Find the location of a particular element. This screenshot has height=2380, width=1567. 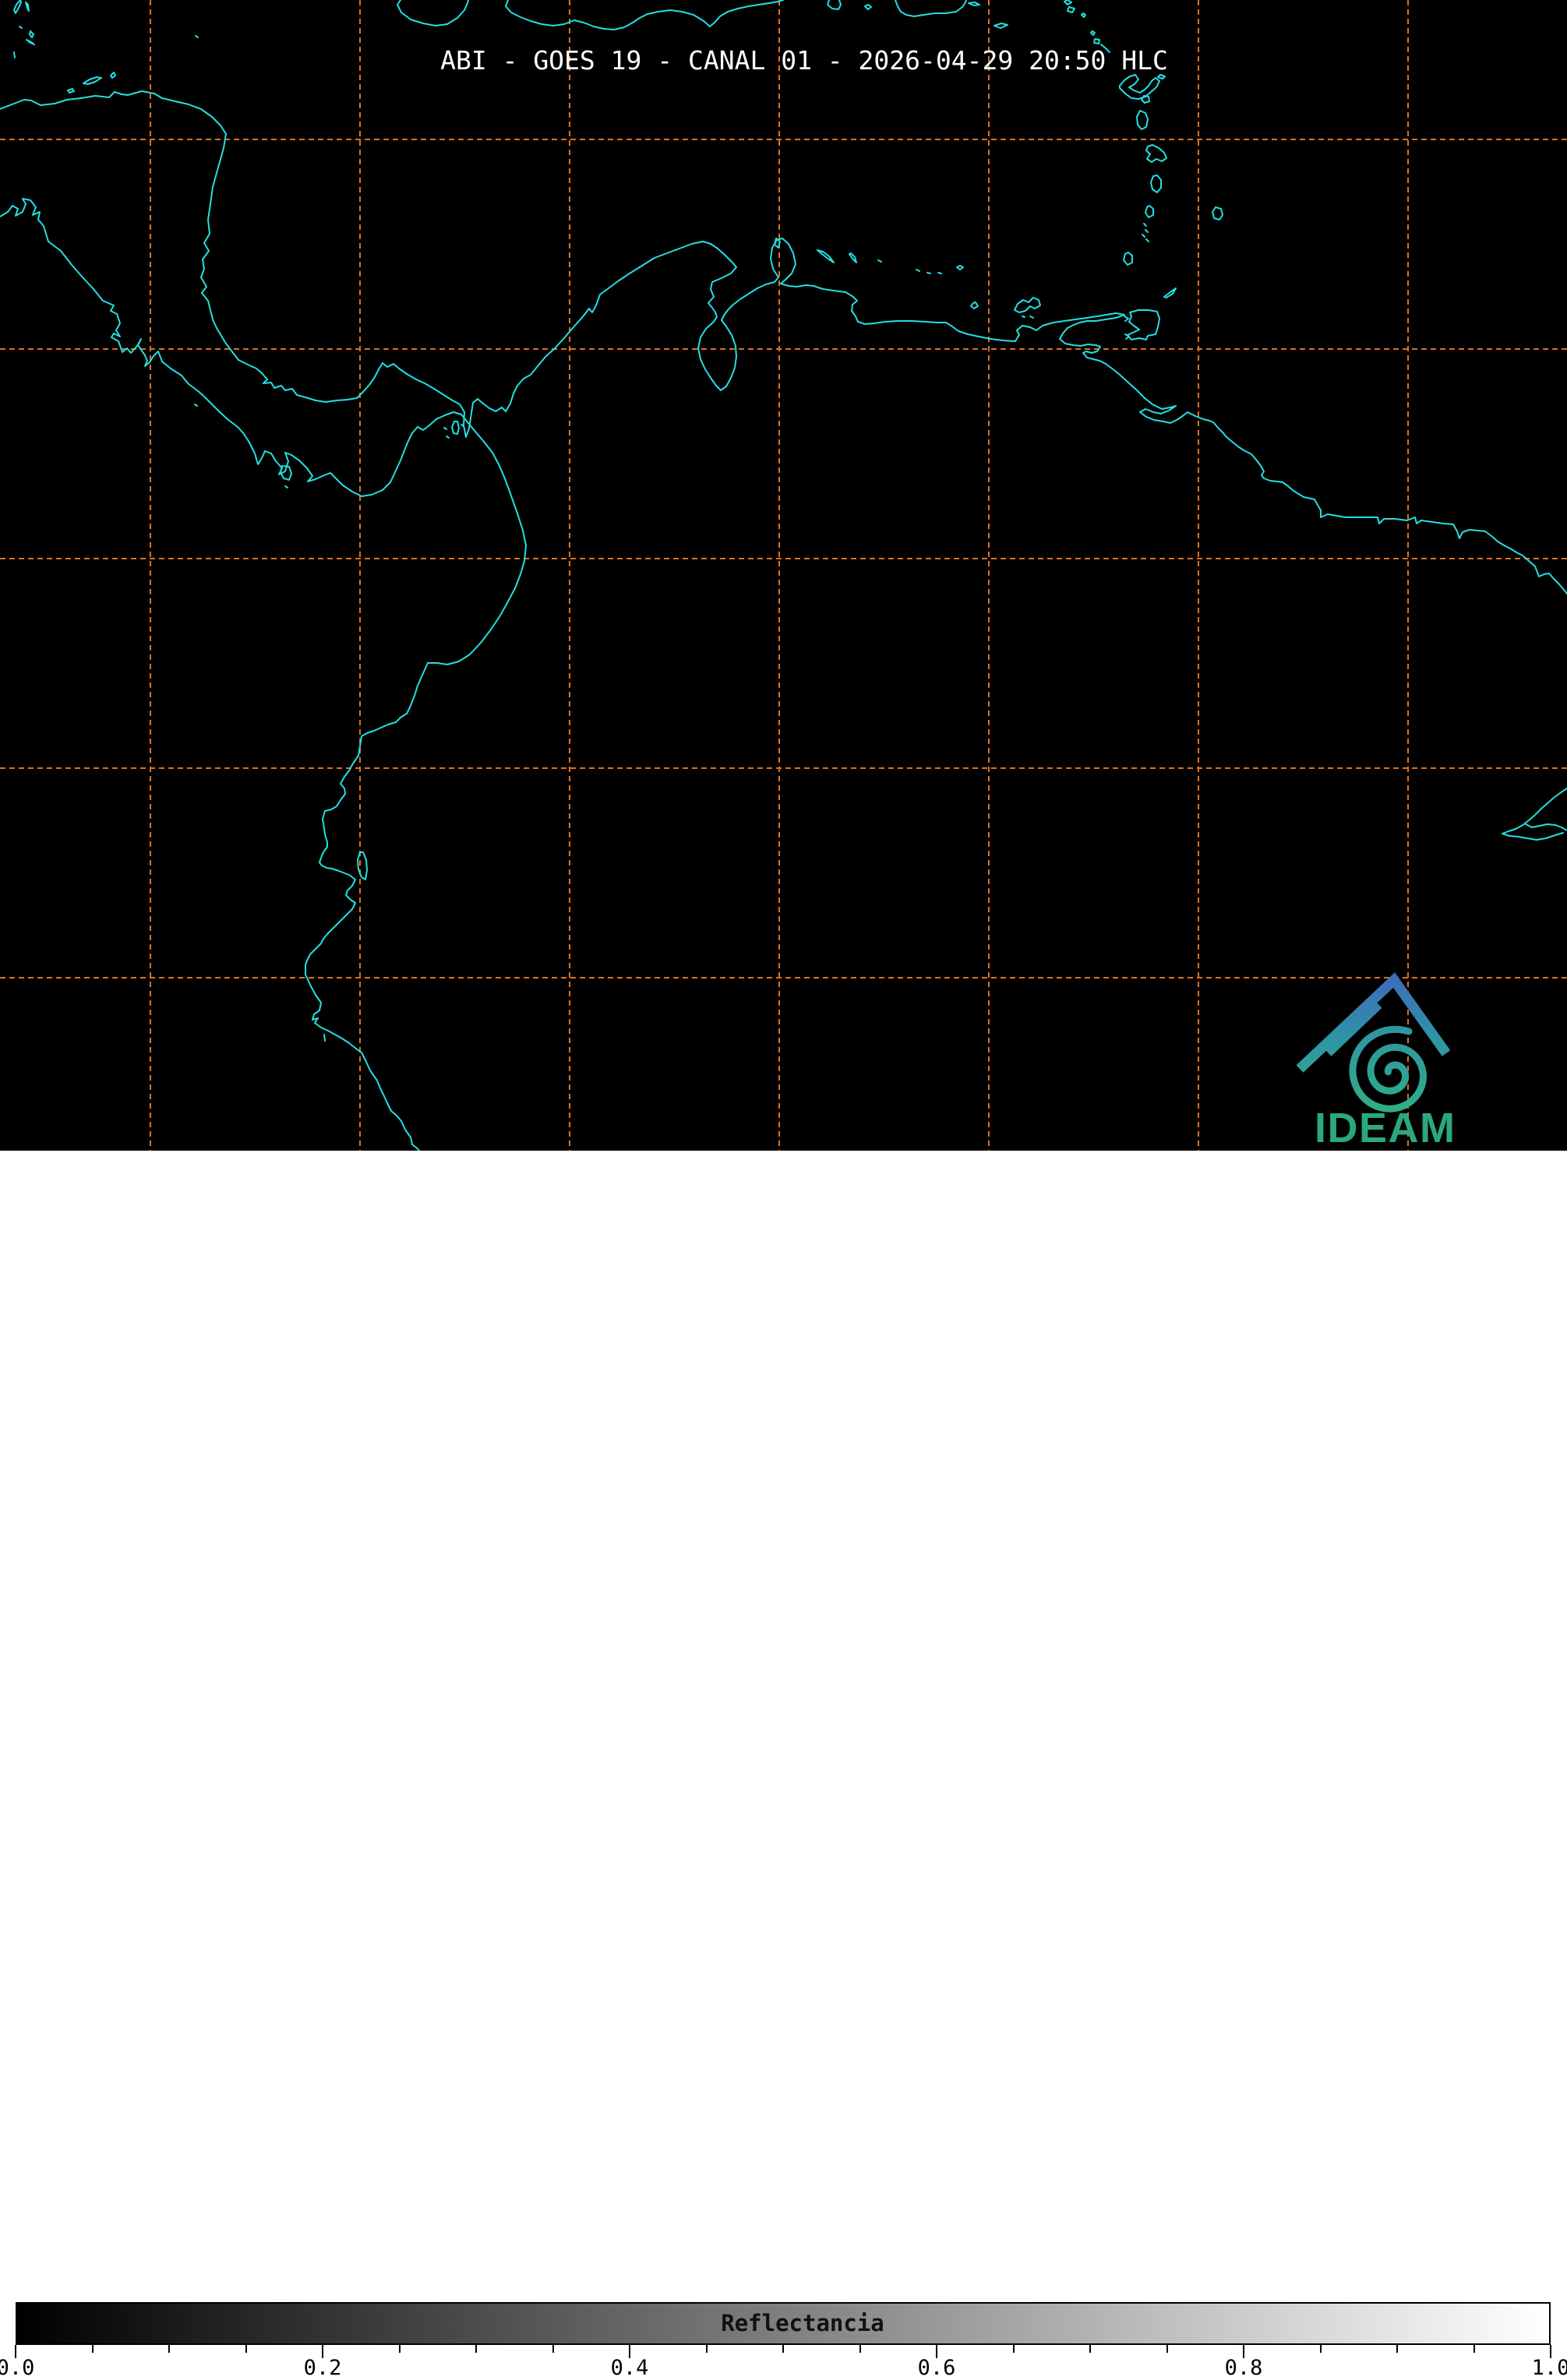

coastline-st-croix is located at coordinates (1001, 26).